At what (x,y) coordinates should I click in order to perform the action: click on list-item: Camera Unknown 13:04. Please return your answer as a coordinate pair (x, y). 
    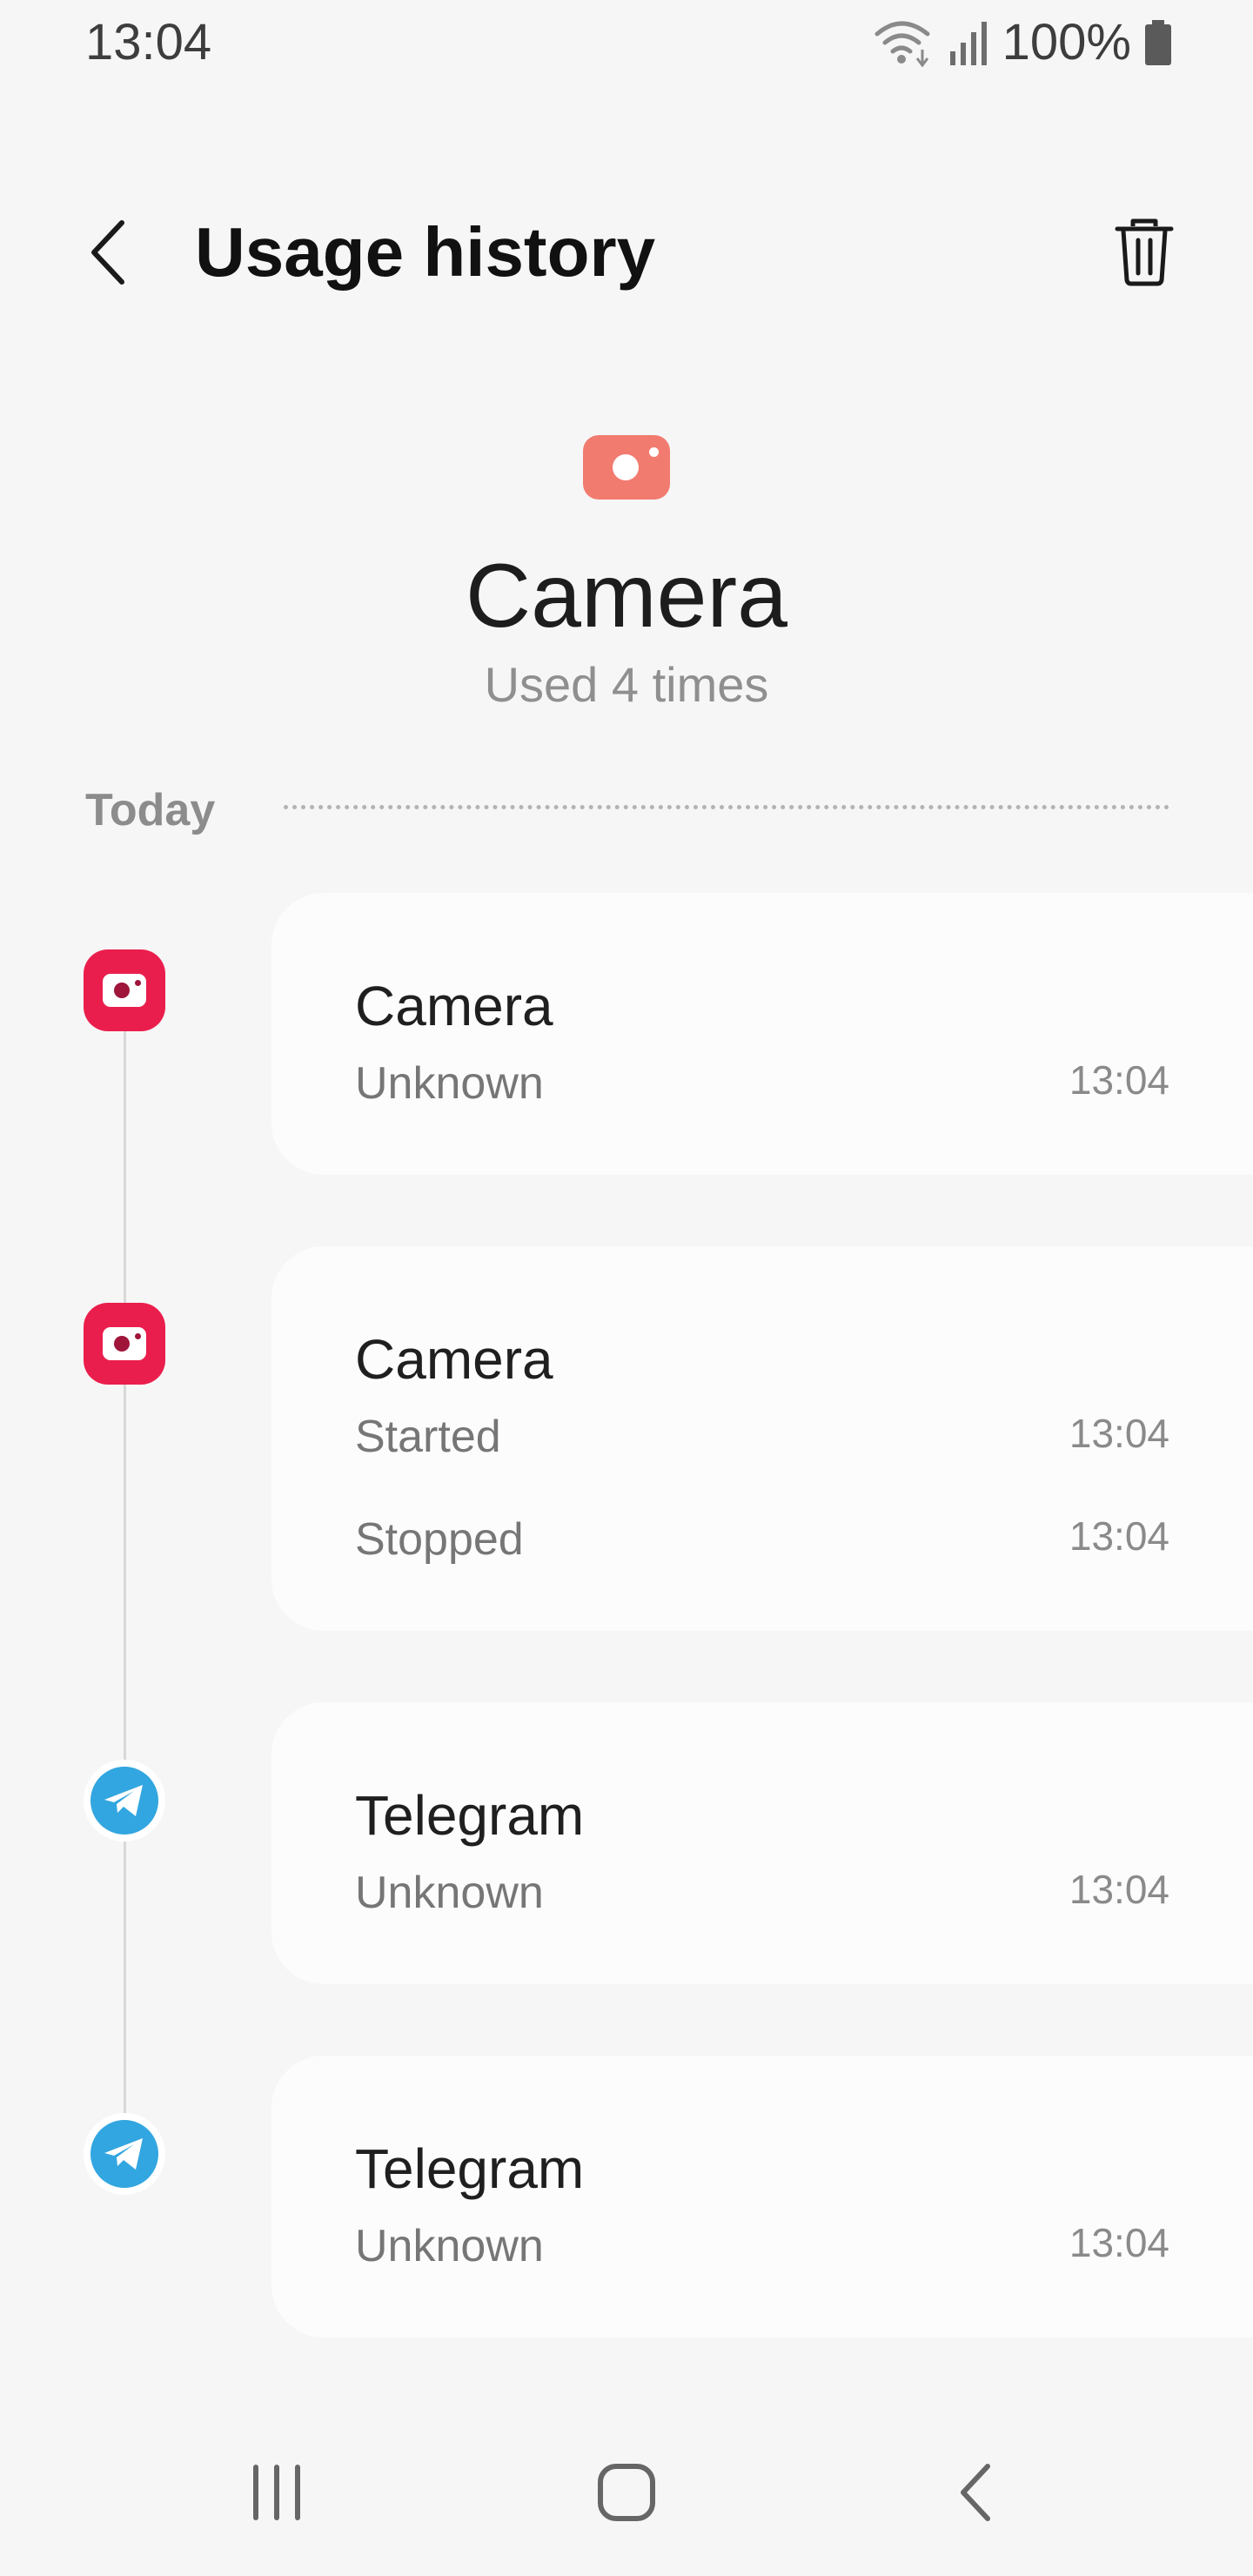
    Looking at the image, I should click on (762, 1034).